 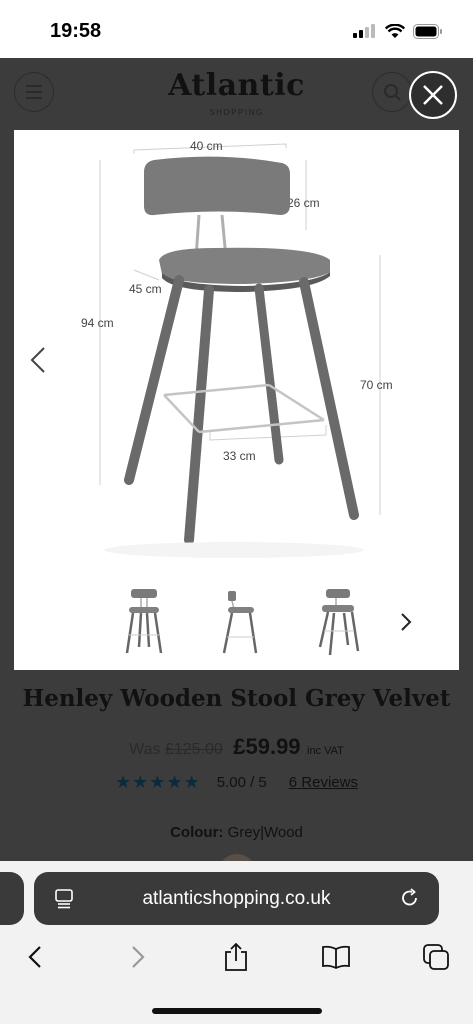 I want to click on book-icon, so click(x=336, y=957).